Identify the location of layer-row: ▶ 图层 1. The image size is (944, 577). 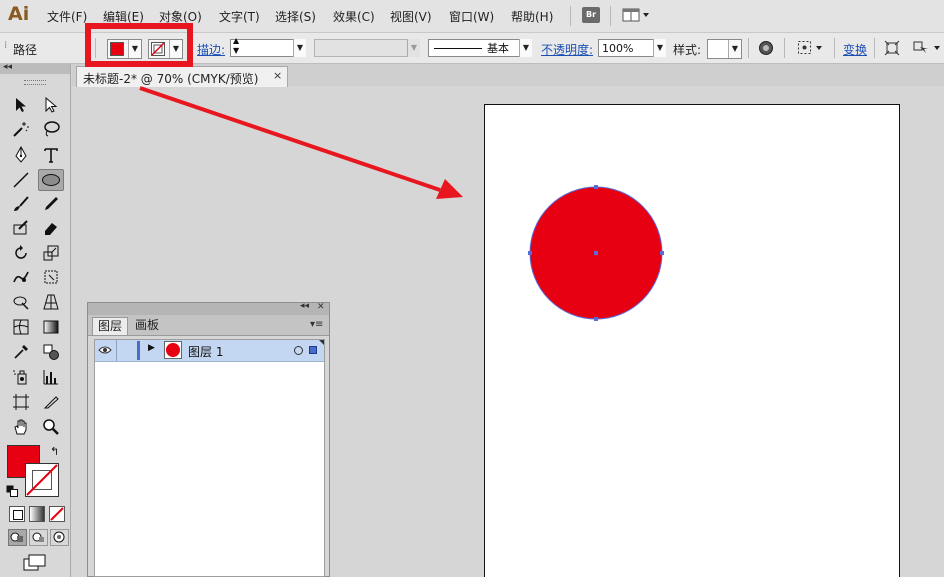
(209, 351).